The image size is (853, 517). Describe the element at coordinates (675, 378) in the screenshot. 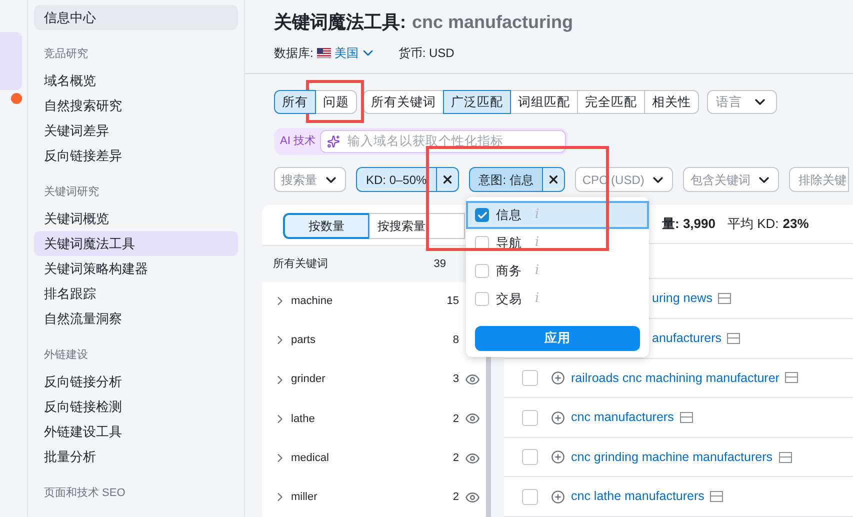

I see `keyword-link: railroads cnc machining manufacturer` at that location.